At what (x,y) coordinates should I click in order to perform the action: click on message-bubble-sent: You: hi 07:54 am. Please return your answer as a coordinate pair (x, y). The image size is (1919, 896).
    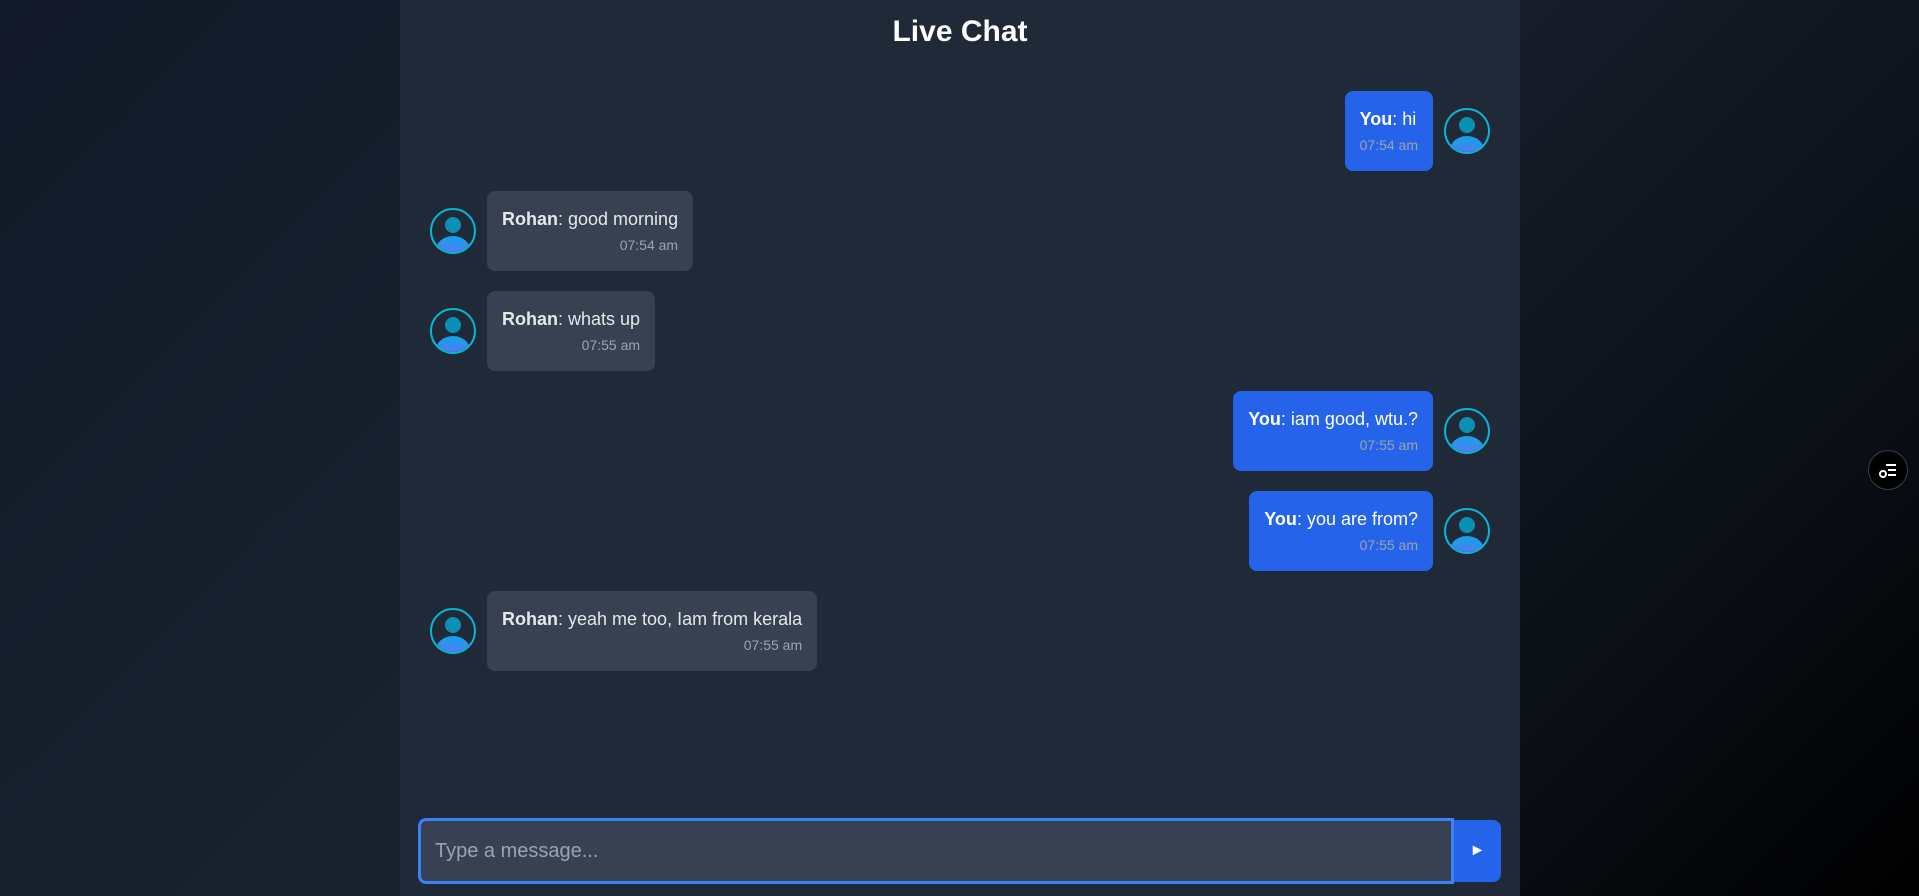
    Looking at the image, I should click on (1388, 131).